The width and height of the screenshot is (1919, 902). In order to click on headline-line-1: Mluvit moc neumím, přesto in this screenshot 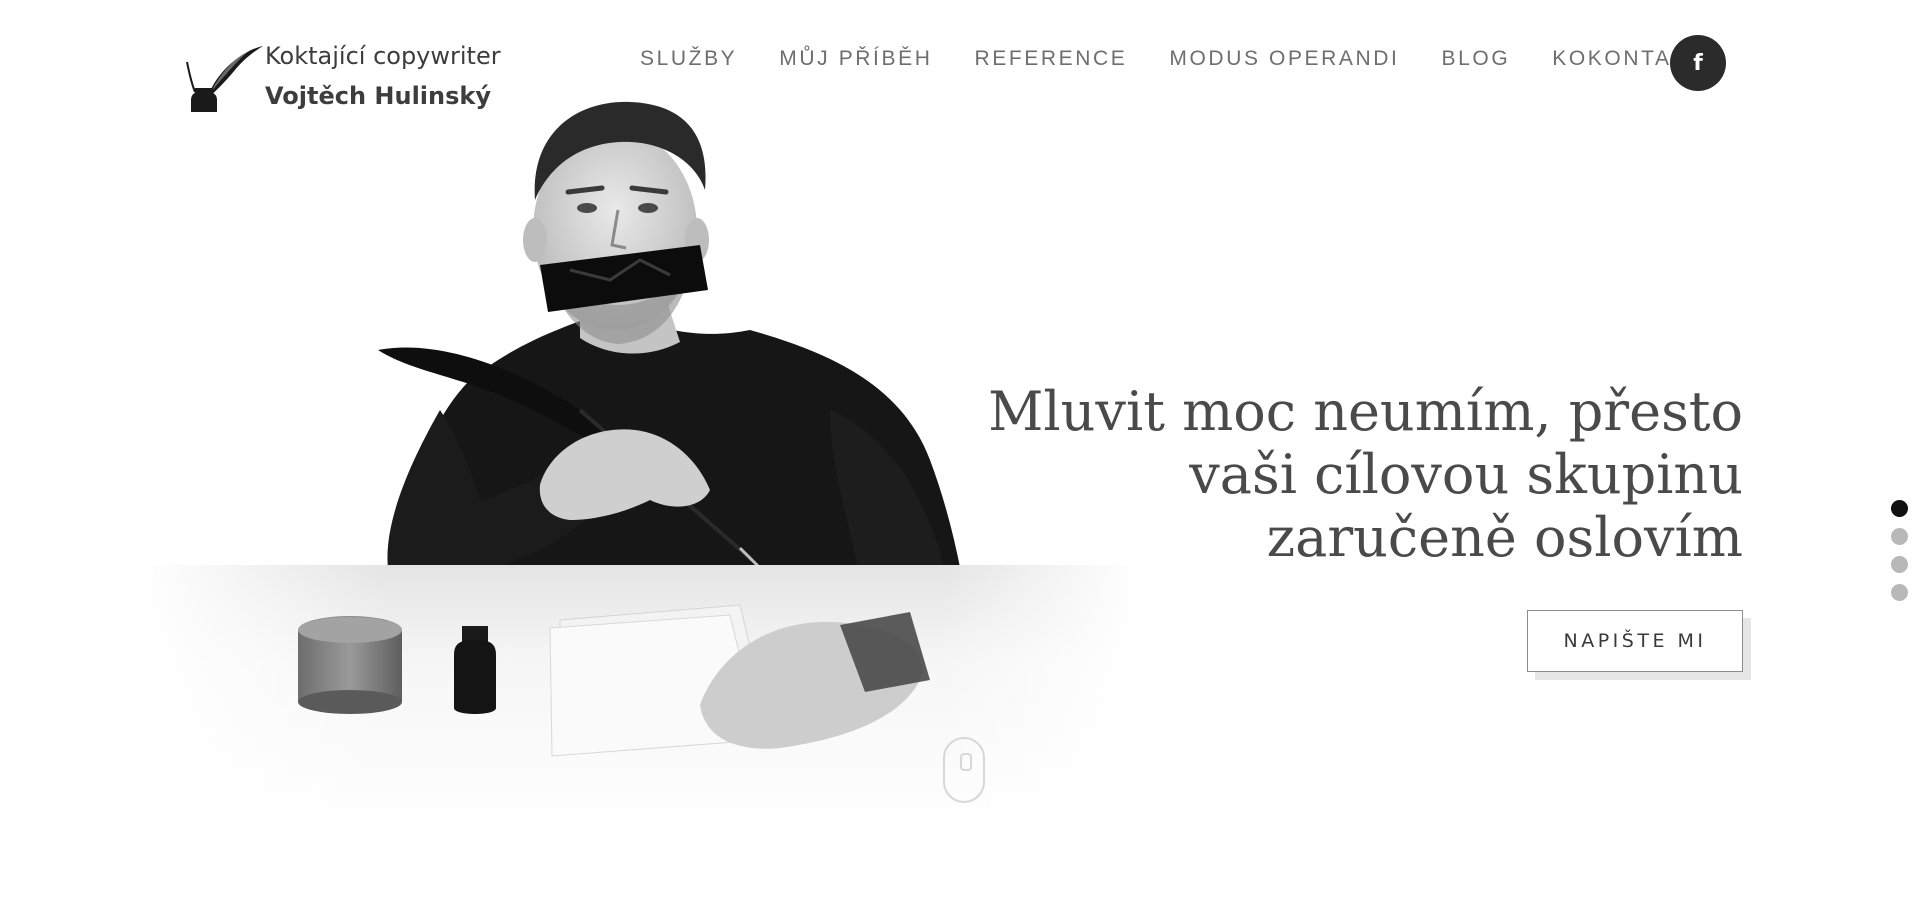, I will do `click(1365, 411)`.